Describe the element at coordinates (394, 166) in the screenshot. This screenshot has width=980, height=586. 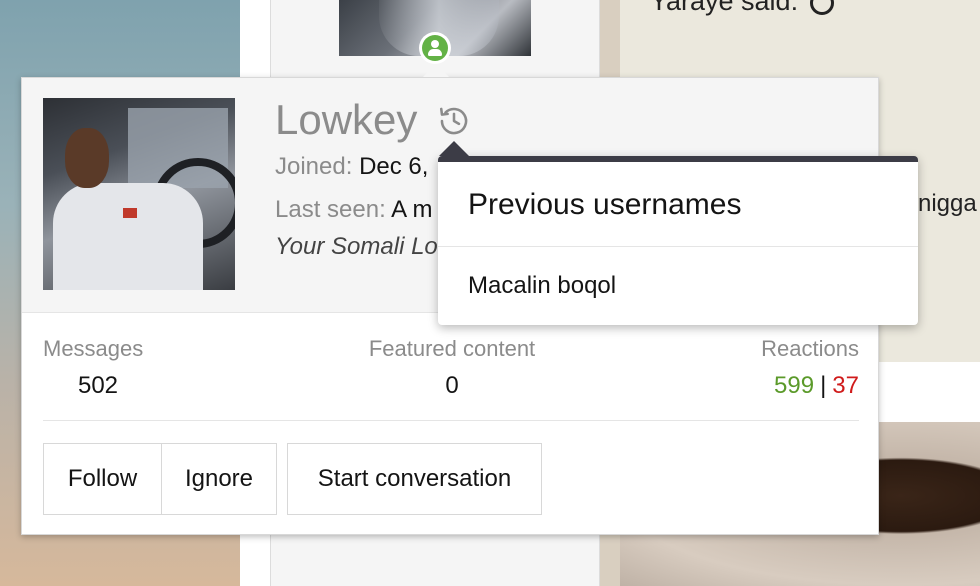
I see `joined-value: Dec 6,` at that location.